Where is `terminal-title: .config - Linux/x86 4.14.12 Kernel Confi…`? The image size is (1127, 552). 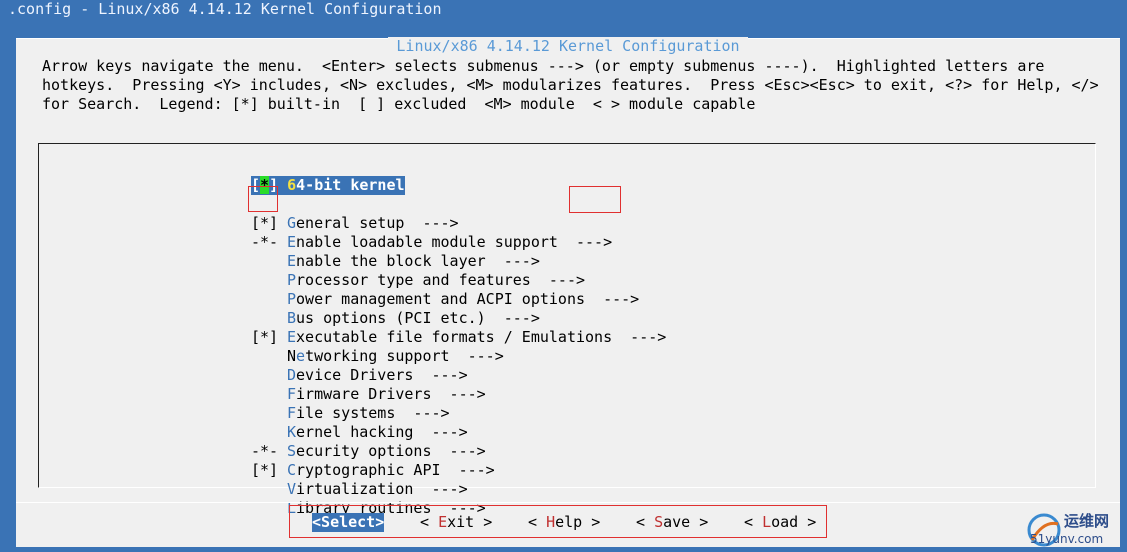
terminal-title: .config - Linux/x86 4.14.12 Kernel Confi… is located at coordinates (225, 9).